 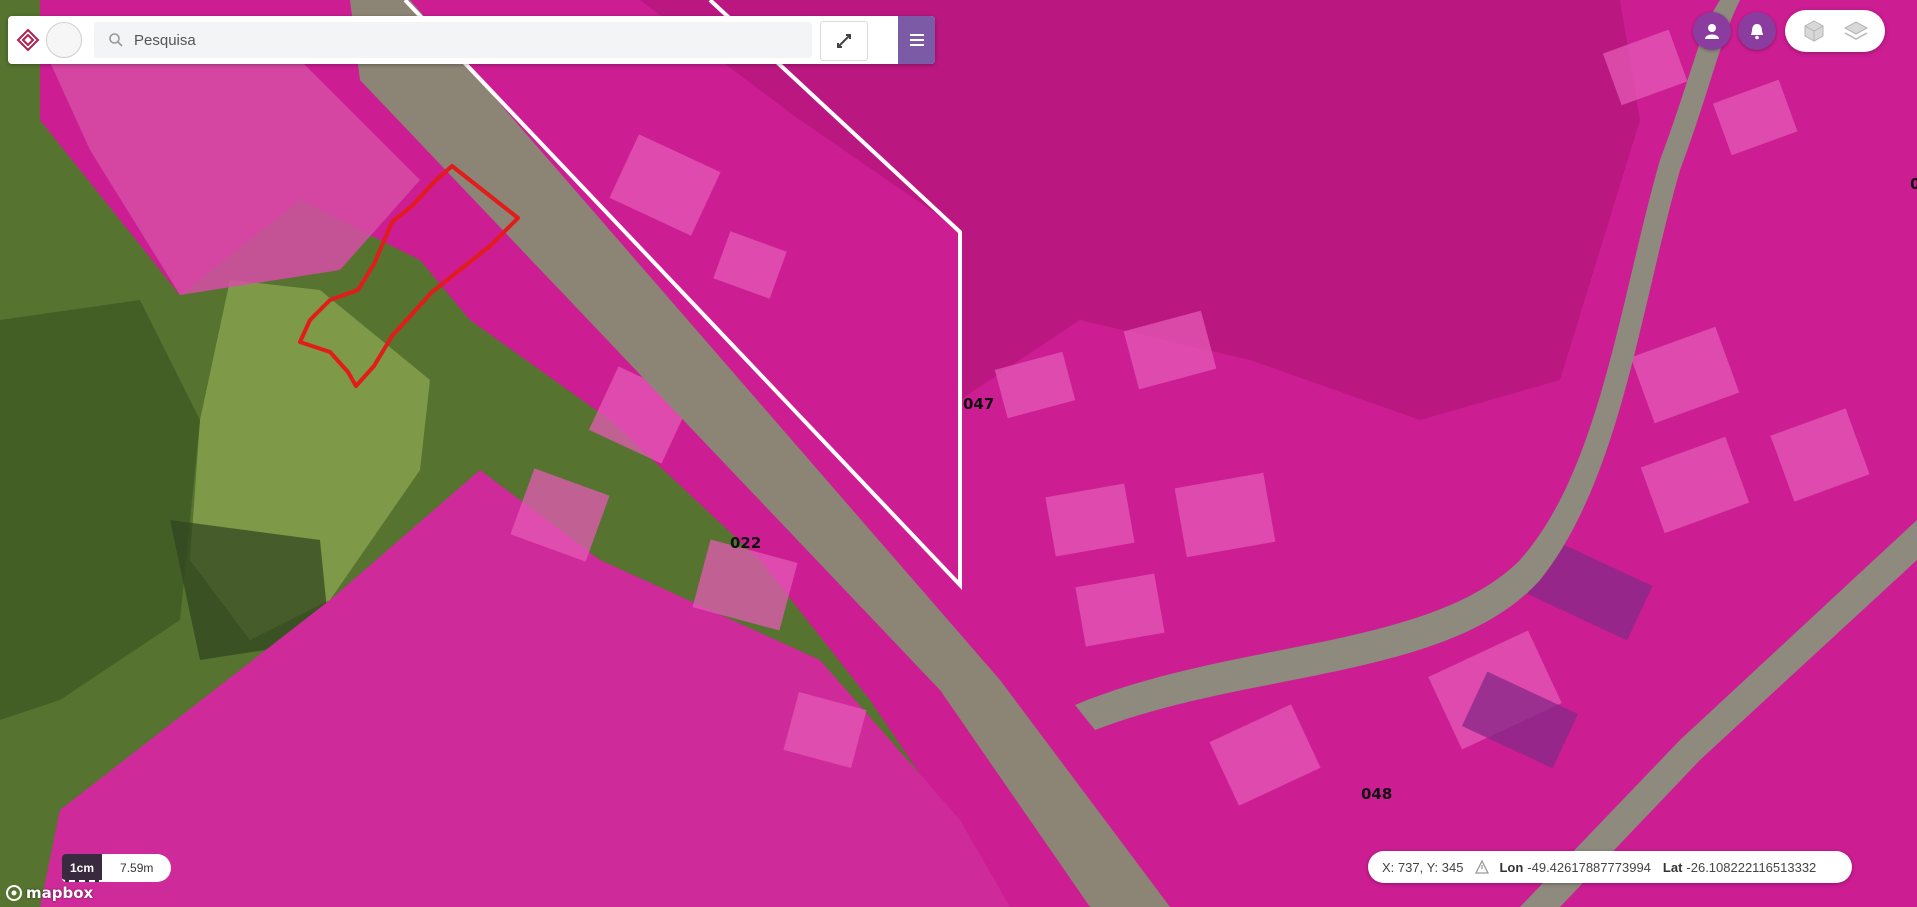 I want to click on lon-value: -49.42617887773994, so click(x=1589, y=867).